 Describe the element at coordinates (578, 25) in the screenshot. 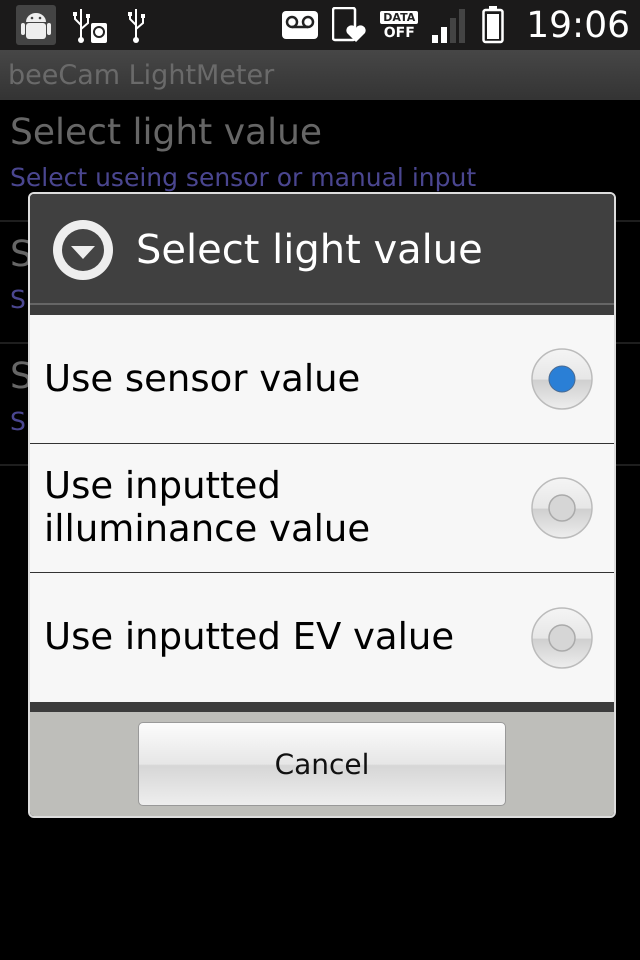

I see `clock: 19:06` at that location.